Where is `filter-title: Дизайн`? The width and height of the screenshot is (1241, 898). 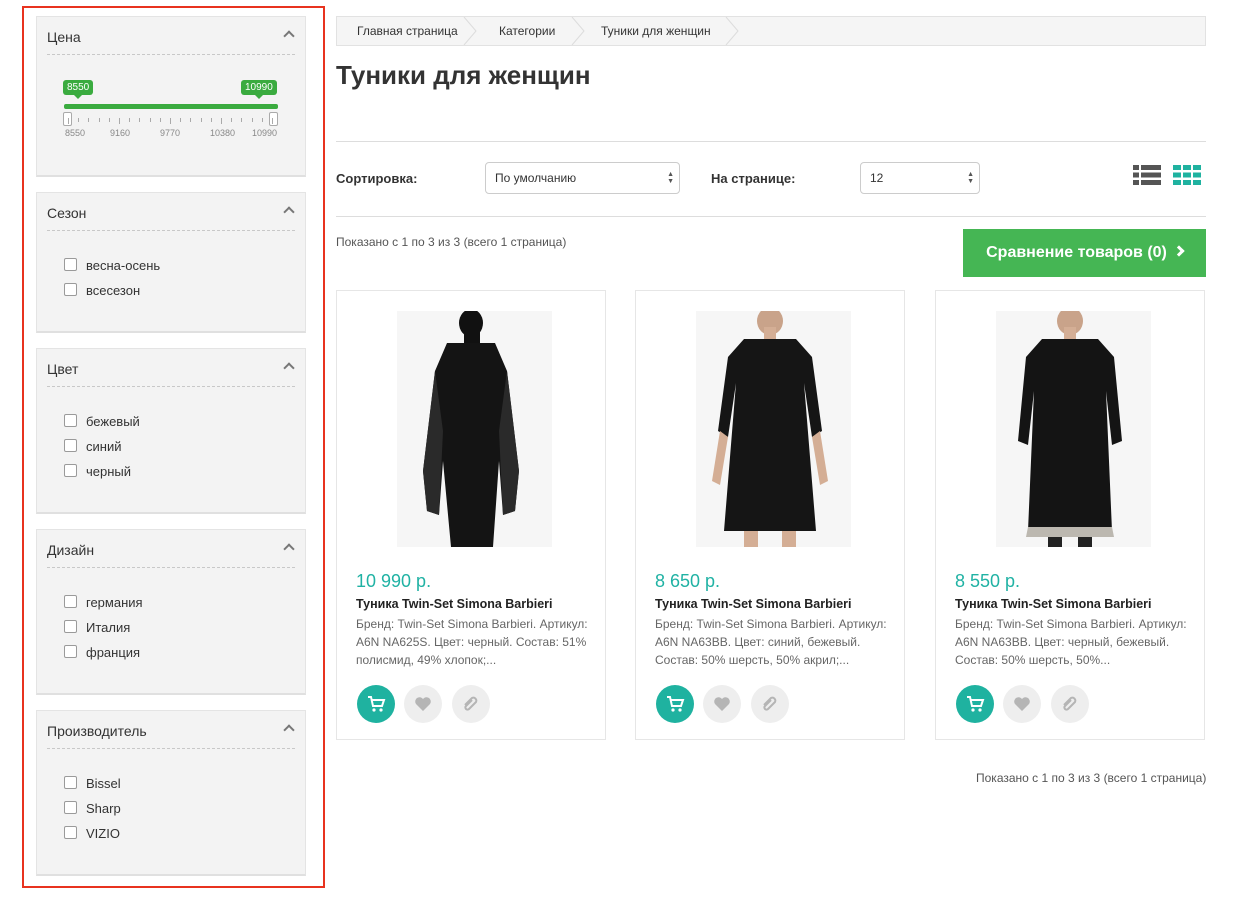
filter-title: Дизайн is located at coordinates (71, 550).